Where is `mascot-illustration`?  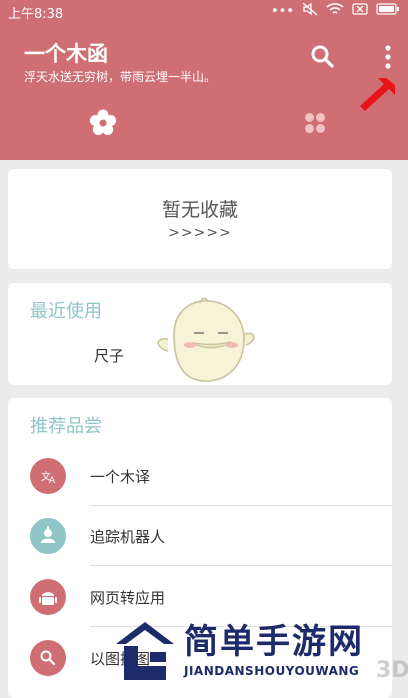
mascot-illustration is located at coordinates (206, 339).